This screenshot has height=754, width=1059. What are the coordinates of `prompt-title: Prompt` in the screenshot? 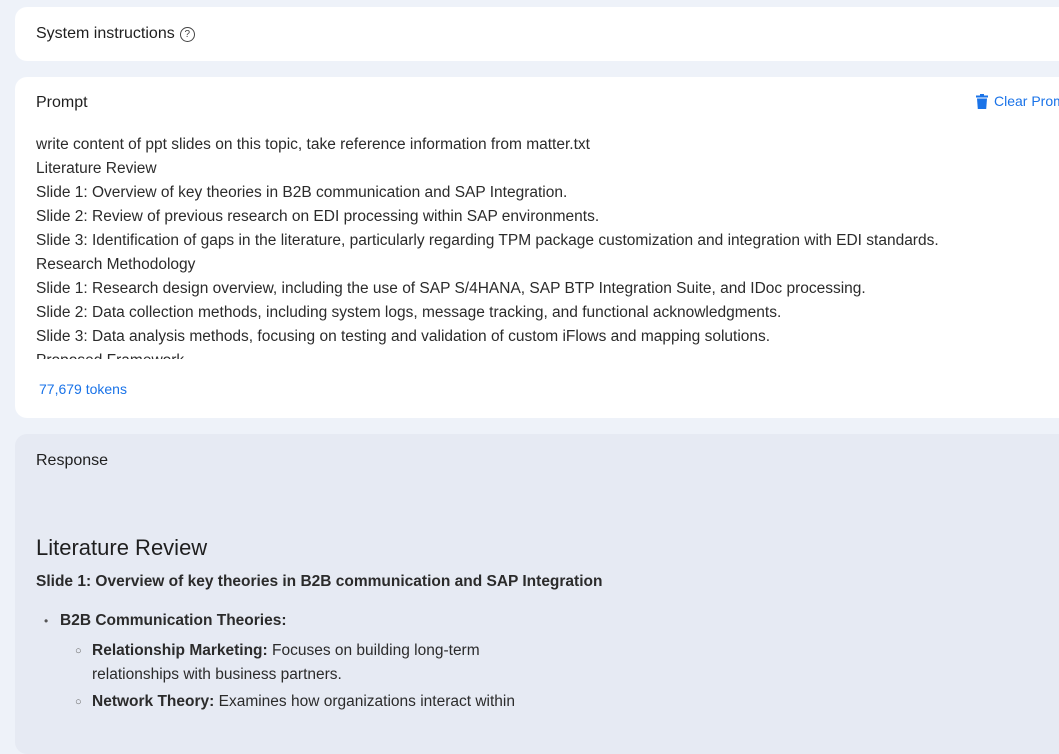 It's located at (62, 102).